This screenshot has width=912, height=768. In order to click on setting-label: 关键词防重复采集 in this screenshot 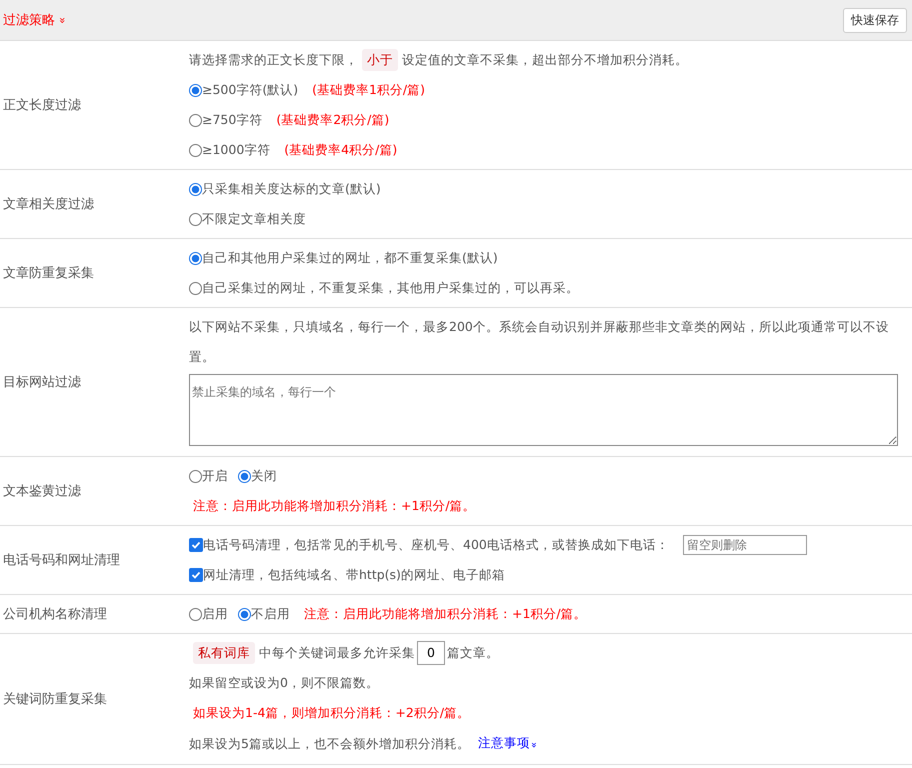, I will do `click(55, 699)`.